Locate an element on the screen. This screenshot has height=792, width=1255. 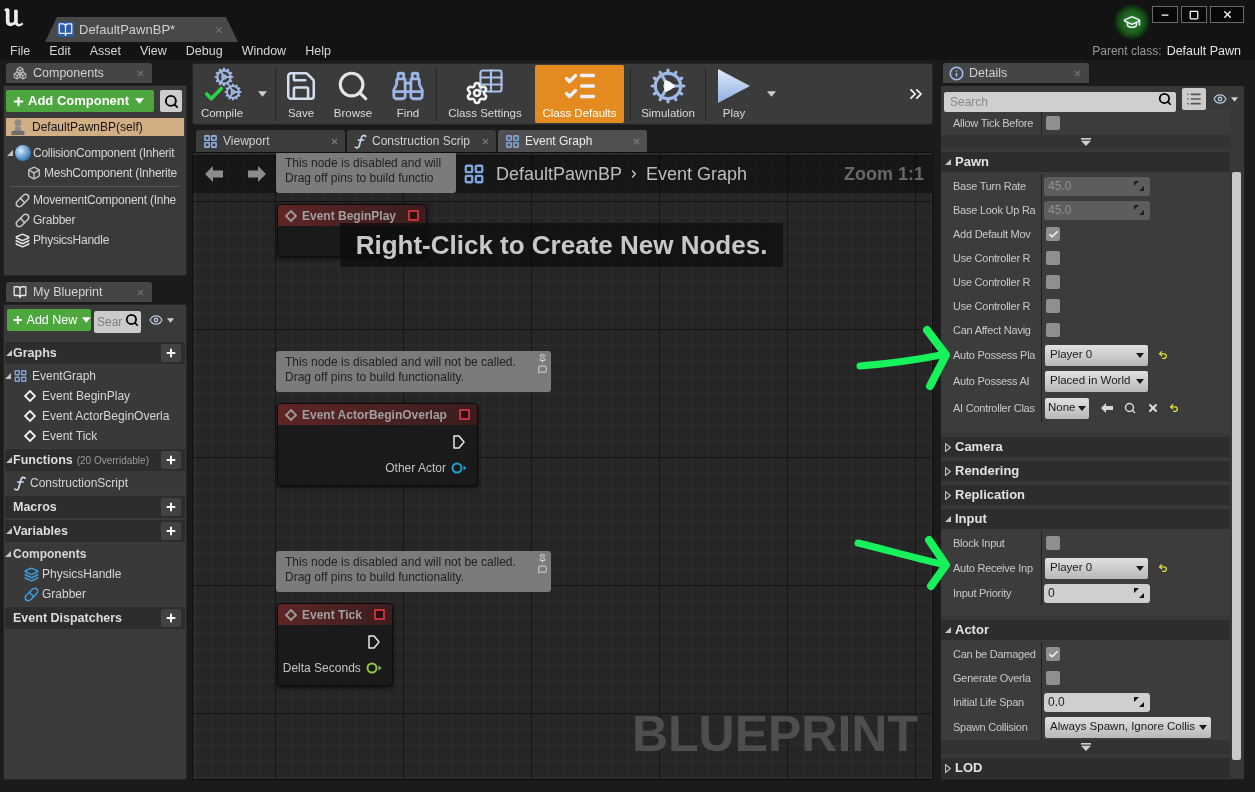
left-arrow-icon is located at coordinates (1106, 408).